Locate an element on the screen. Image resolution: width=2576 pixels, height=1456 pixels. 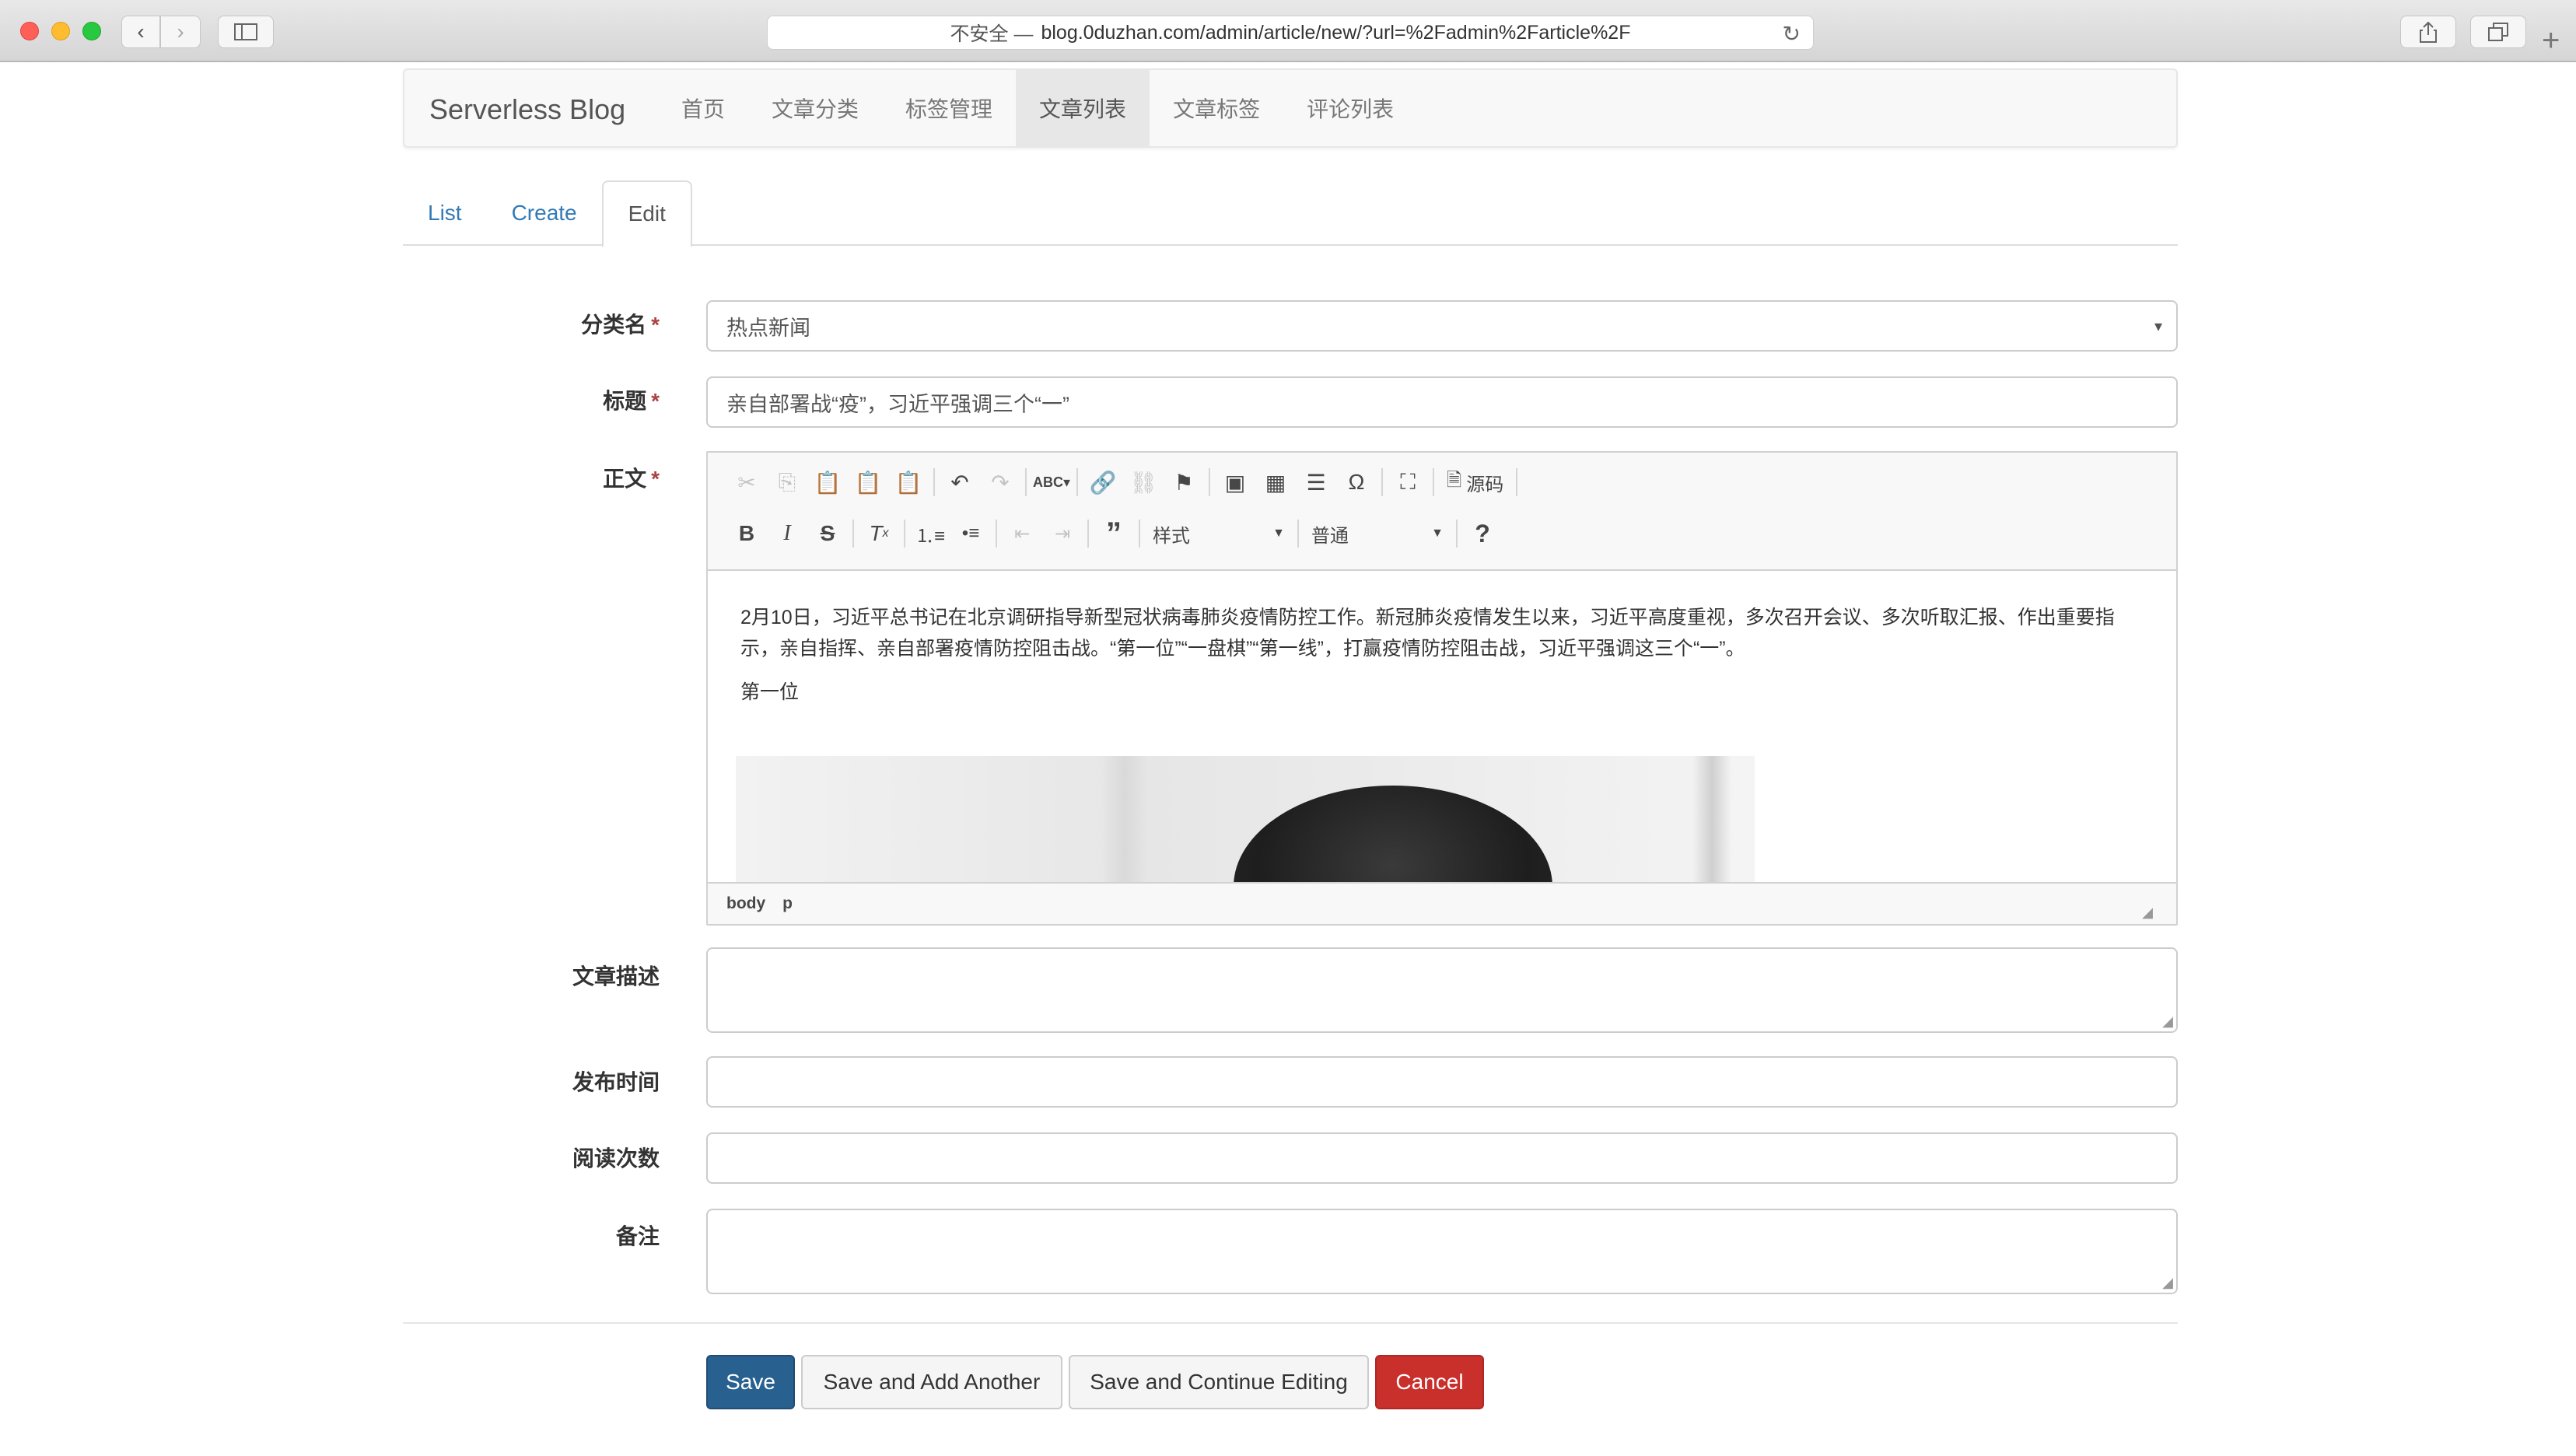
paste-icon: 📋 is located at coordinates (828, 482).